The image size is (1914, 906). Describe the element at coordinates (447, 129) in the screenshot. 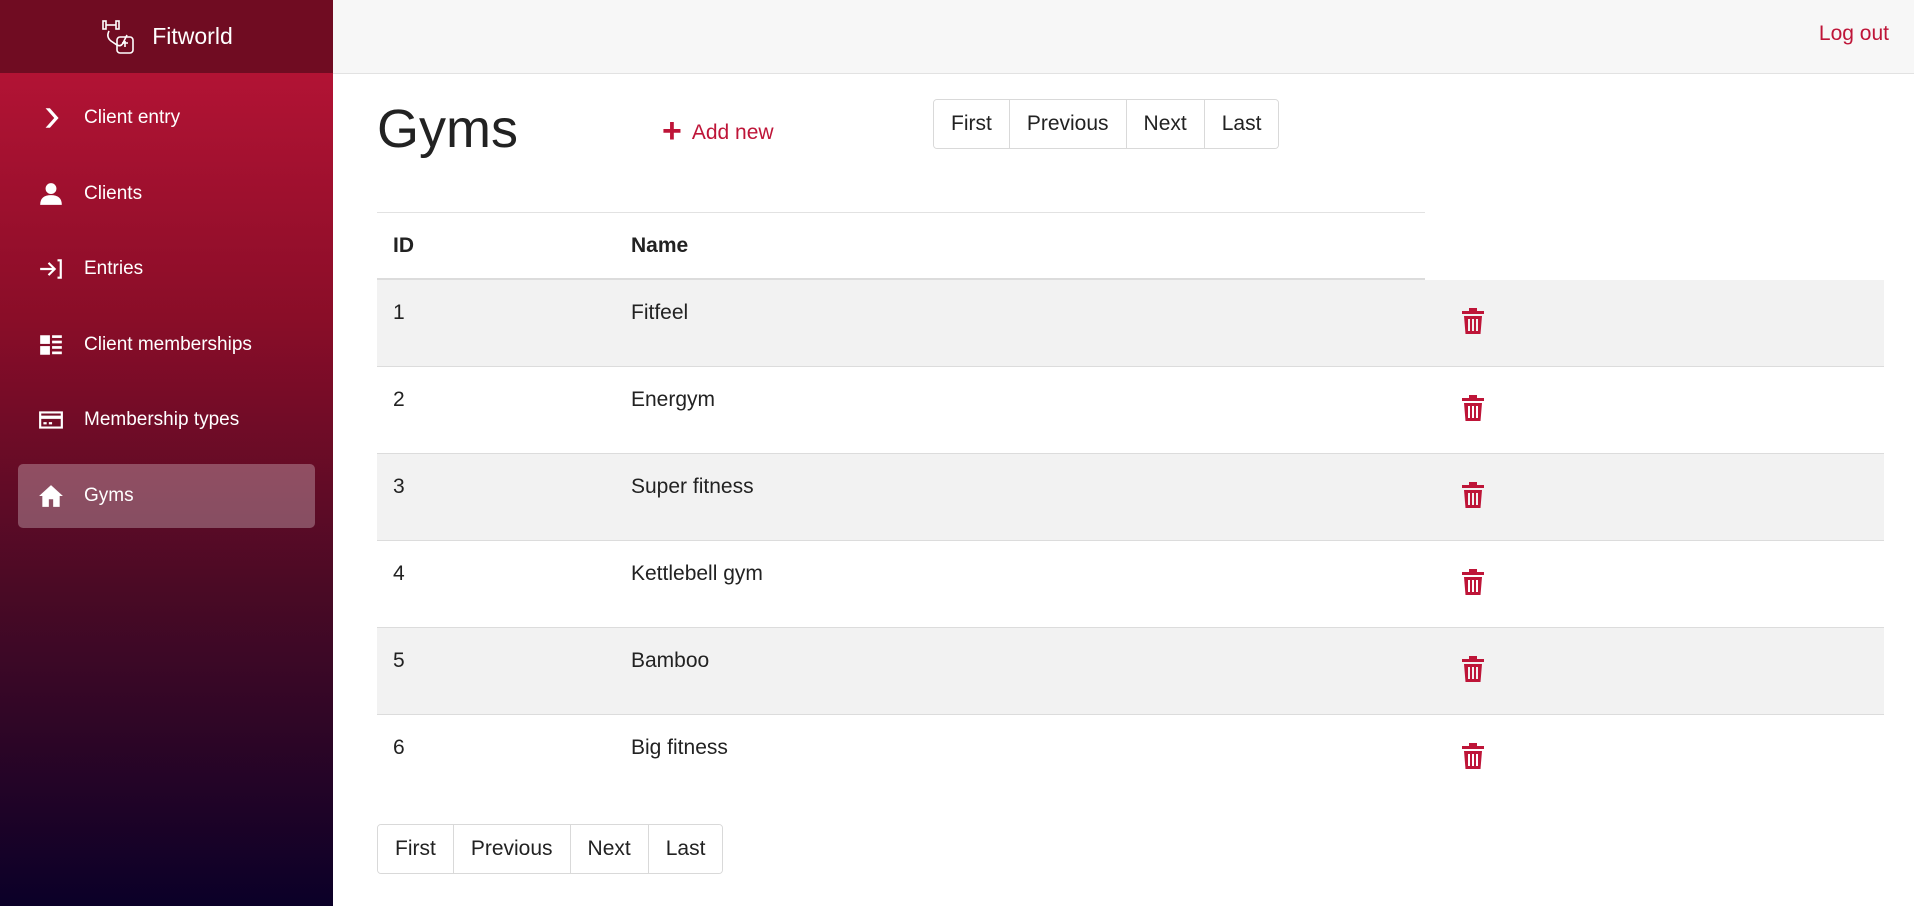

I see `page-title: Gyms` at that location.